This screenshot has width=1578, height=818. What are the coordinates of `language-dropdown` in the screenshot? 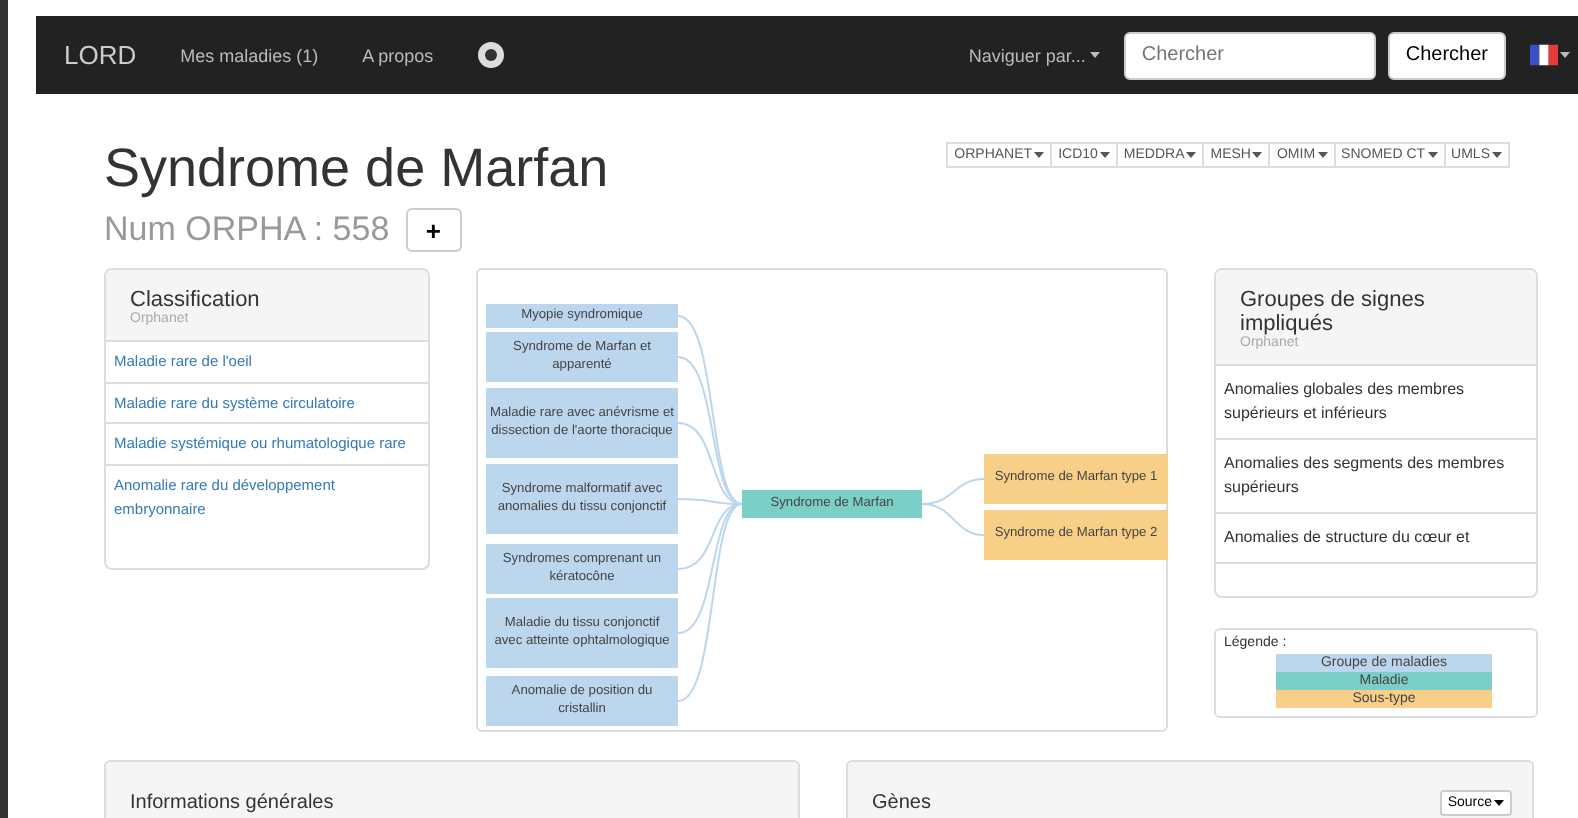 It's located at (1550, 55).